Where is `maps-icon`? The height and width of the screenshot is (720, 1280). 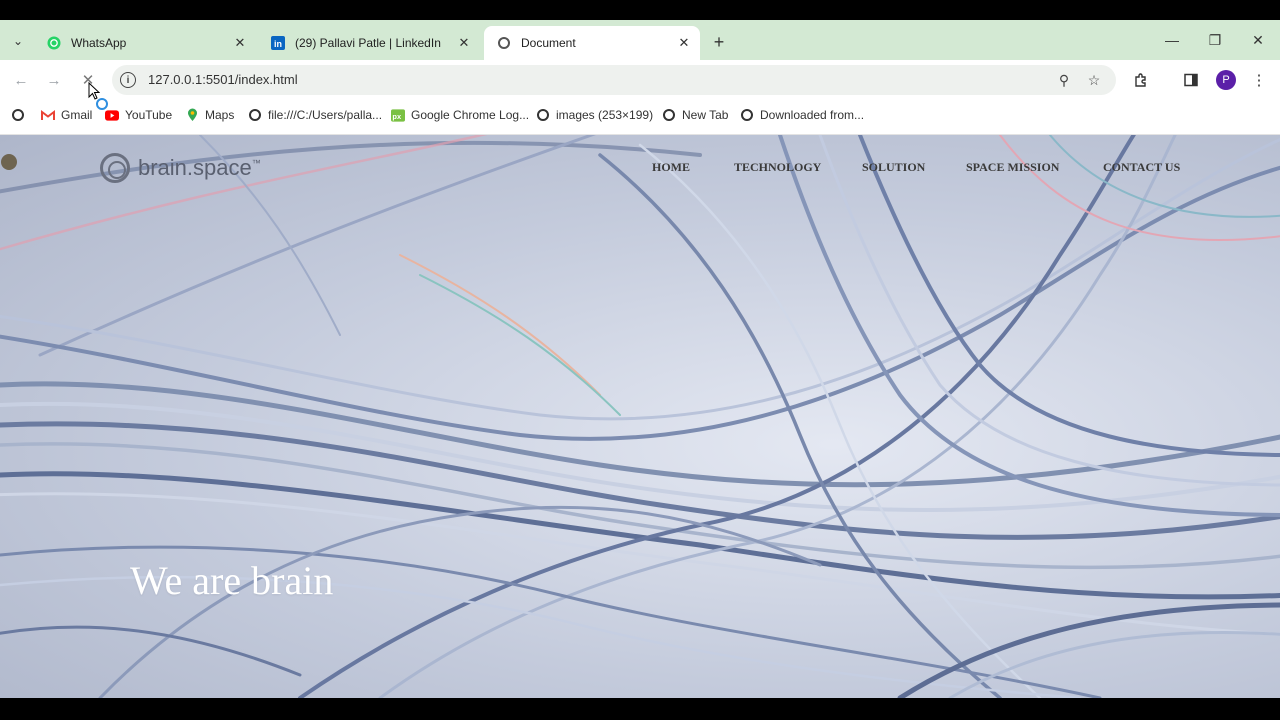
maps-icon is located at coordinates (192, 115).